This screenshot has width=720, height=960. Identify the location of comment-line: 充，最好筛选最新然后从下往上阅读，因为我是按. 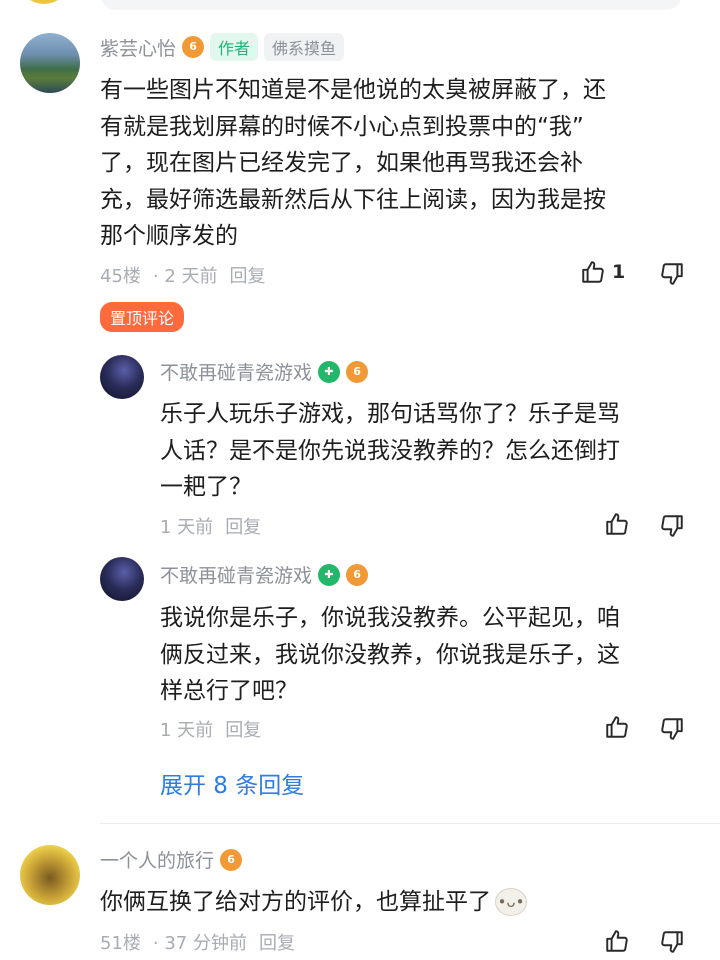
(353, 199).